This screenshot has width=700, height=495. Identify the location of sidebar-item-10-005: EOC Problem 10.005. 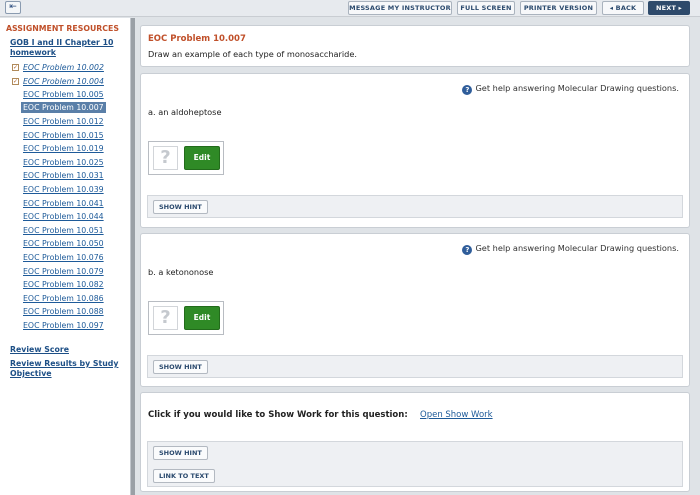
(63, 94).